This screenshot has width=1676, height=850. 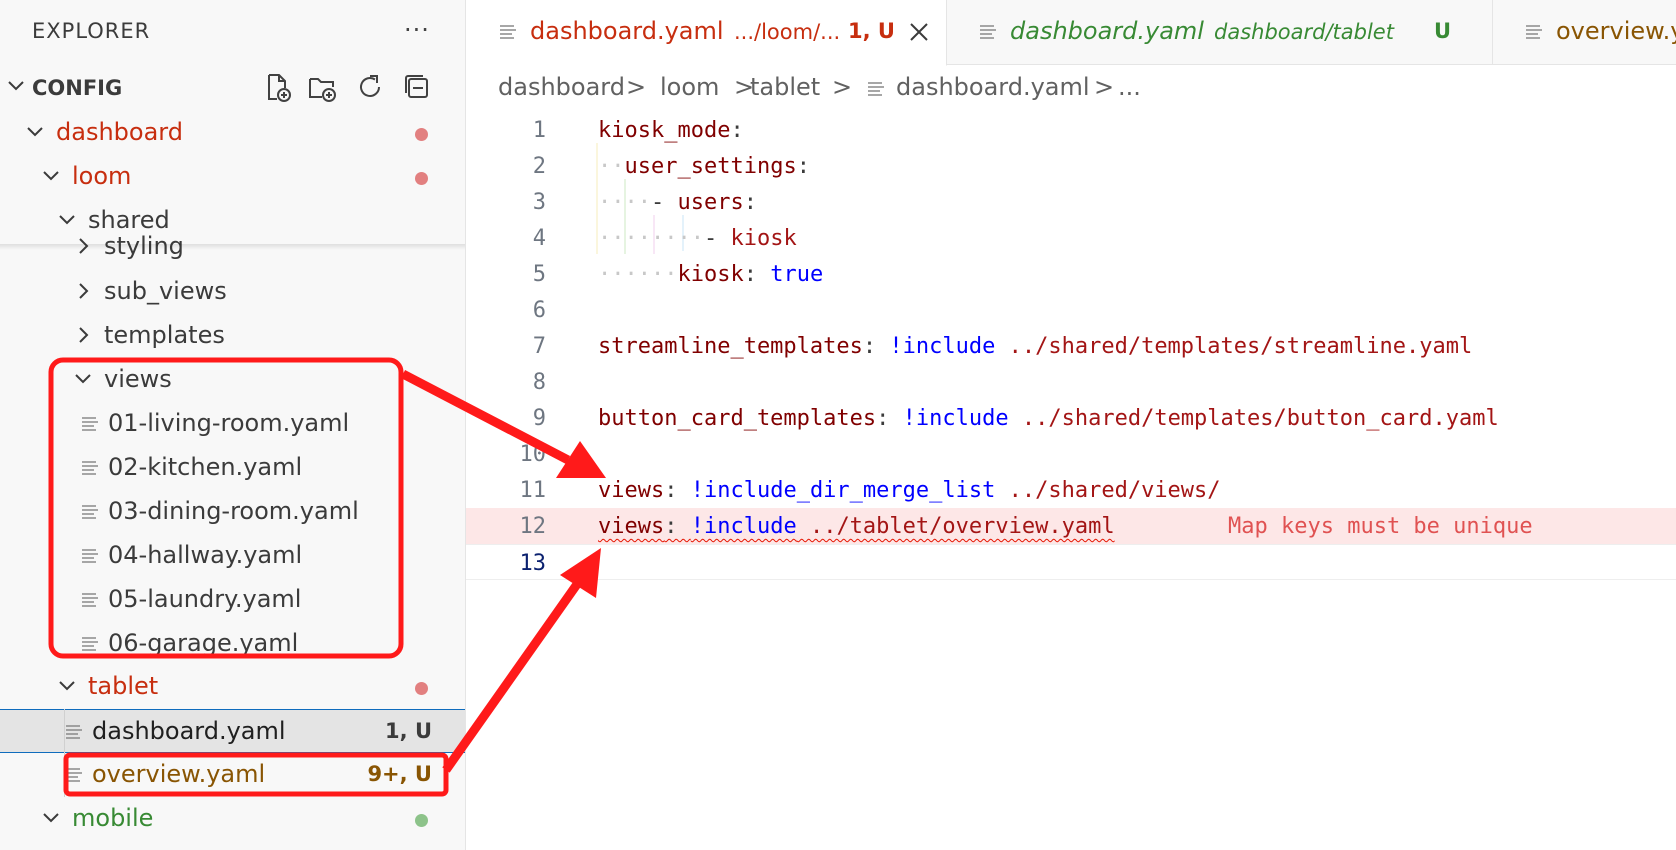 What do you see at coordinates (785, 87) in the screenshot?
I see `breadcrumb-item: tablet` at bounding box center [785, 87].